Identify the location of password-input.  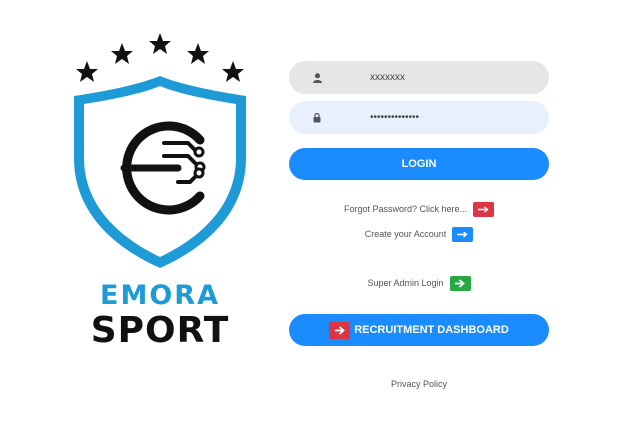
(455, 117).